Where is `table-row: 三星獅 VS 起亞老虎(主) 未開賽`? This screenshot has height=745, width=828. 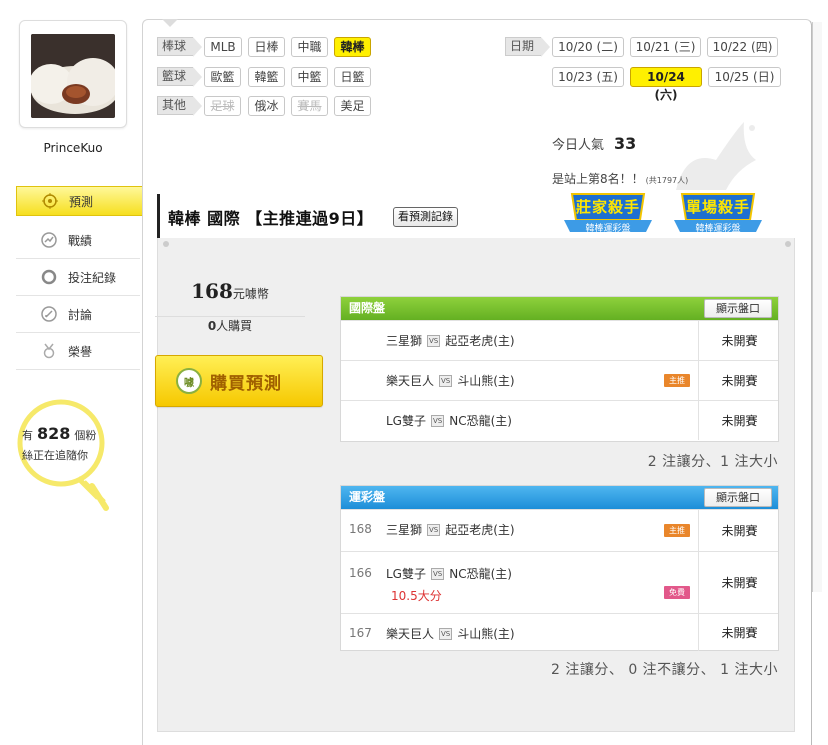 table-row: 三星獅 VS 起亞老虎(主) 未開賽 is located at coordinates (559, 340).